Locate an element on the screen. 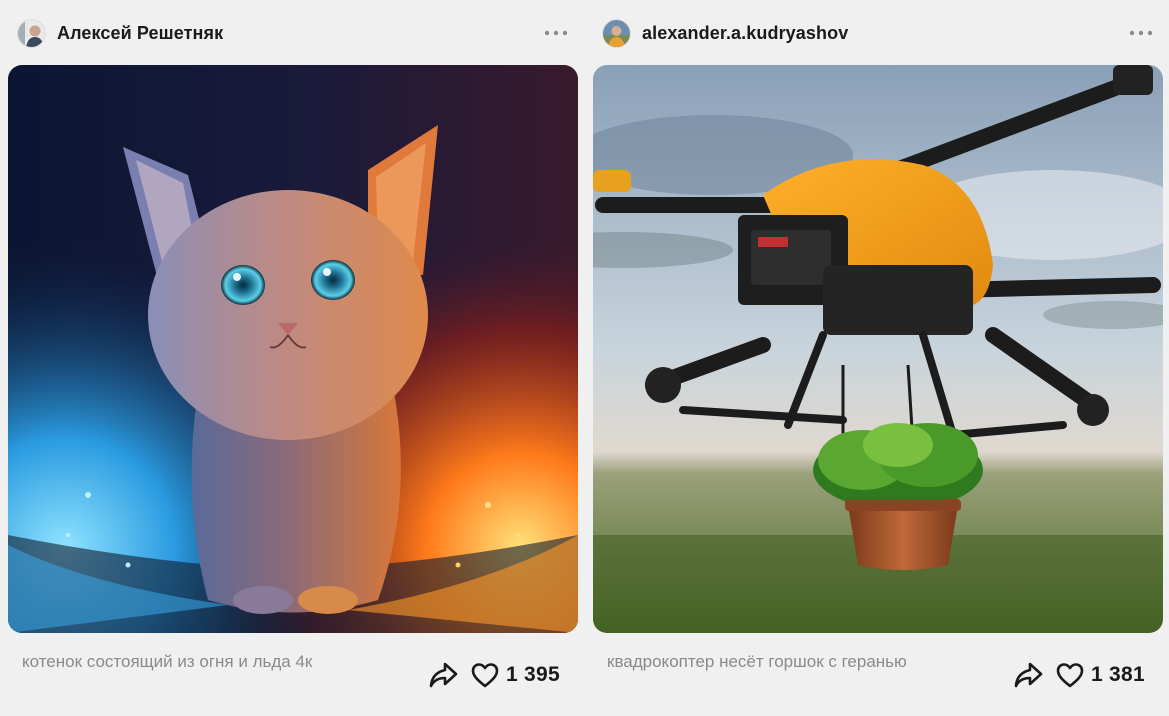 The width and height of the screenshot is (1169, 716). post-caption: котенок состоящий из огня и льда 4к is located at coordinates (167, 661).